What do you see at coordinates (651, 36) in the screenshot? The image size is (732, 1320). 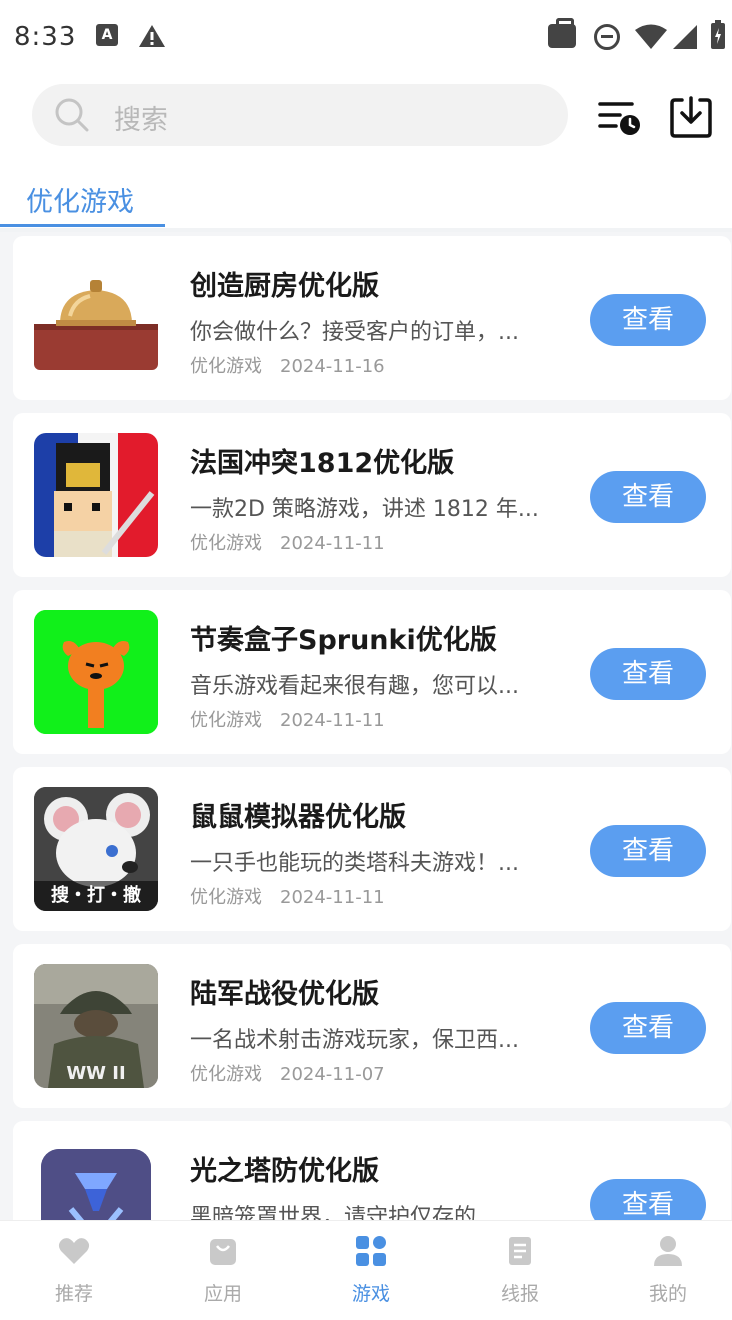 I see `wifi-icon` at bounding box center [651, 36].